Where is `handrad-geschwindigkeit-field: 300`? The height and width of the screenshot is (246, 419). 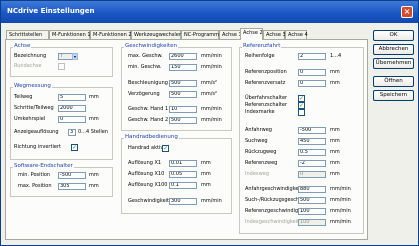
handrad-geschwindigkeit-field: 300 is located at coordinates (183, 201).